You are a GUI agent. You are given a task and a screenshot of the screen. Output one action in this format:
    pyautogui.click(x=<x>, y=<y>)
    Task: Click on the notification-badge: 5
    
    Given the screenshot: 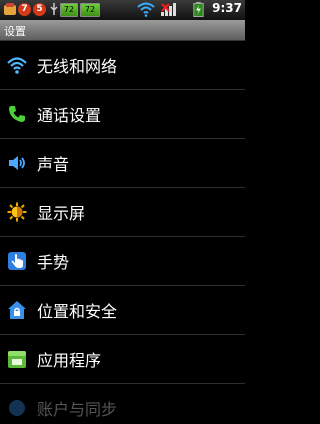 What is the action you would take?
    pyautogui.click(x=39, y=9)
    